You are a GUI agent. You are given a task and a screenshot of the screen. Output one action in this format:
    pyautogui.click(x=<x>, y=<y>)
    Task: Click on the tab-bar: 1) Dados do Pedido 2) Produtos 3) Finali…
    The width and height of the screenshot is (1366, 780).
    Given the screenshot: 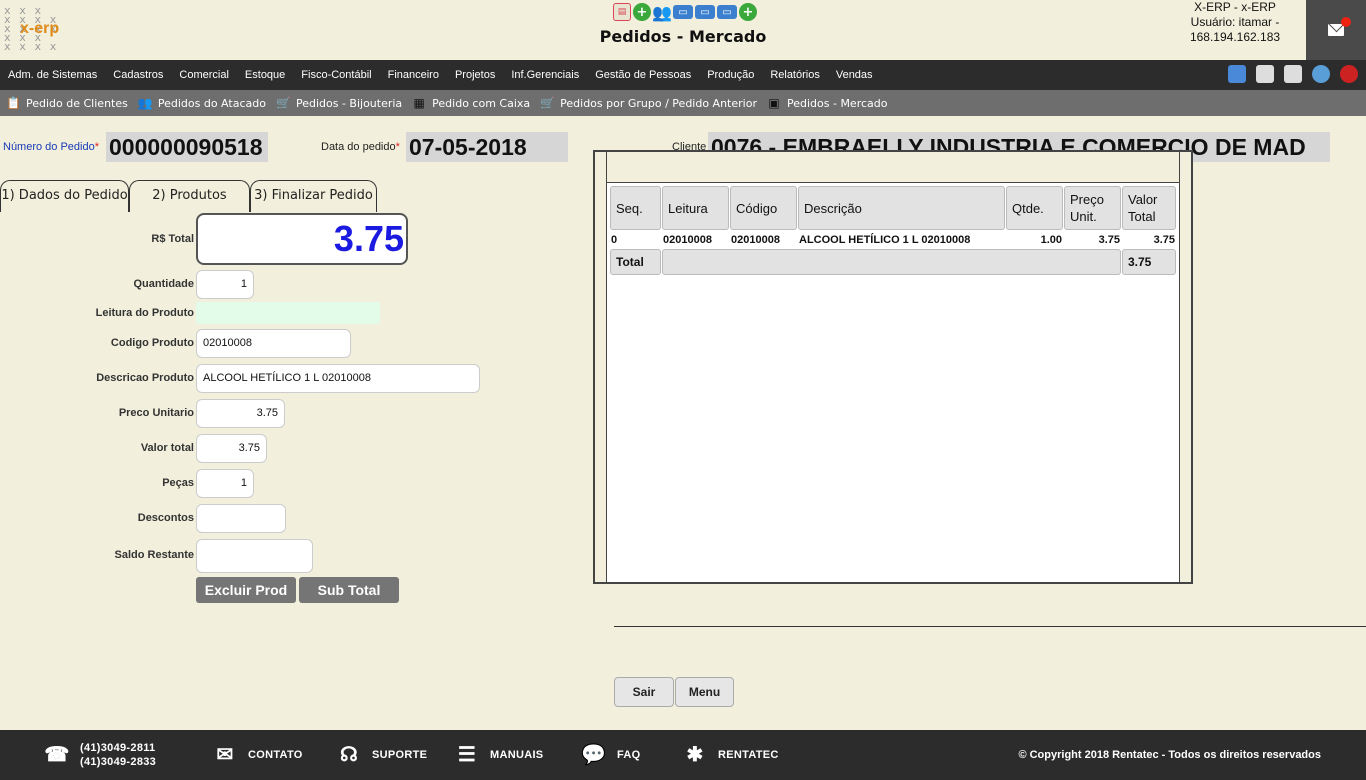 What is the action you would take?
    pyautogui.click(x=190, y=196)
    